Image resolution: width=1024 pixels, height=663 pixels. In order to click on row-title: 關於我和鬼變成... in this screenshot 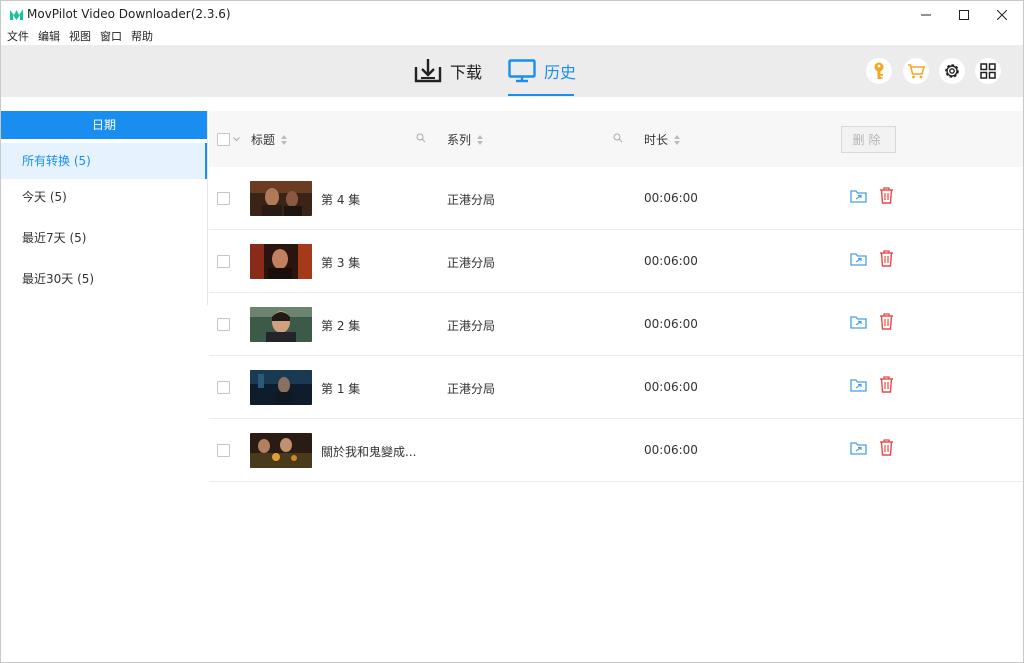, I will do `click(369, 452)`.